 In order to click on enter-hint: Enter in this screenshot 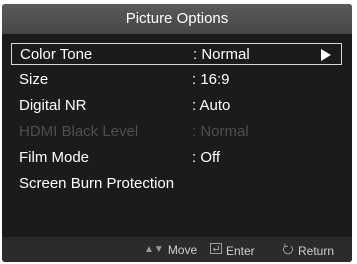, I will do `click(232, 250)`.